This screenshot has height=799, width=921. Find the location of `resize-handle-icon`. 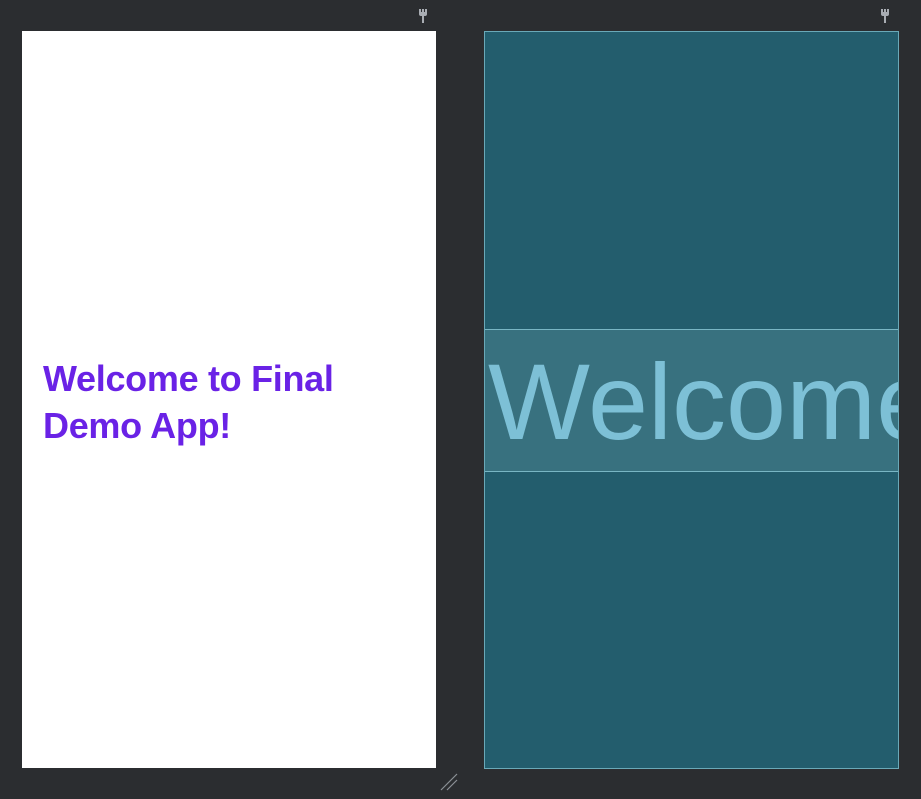

resize-handle-icon is located at coordinates (449, 782).